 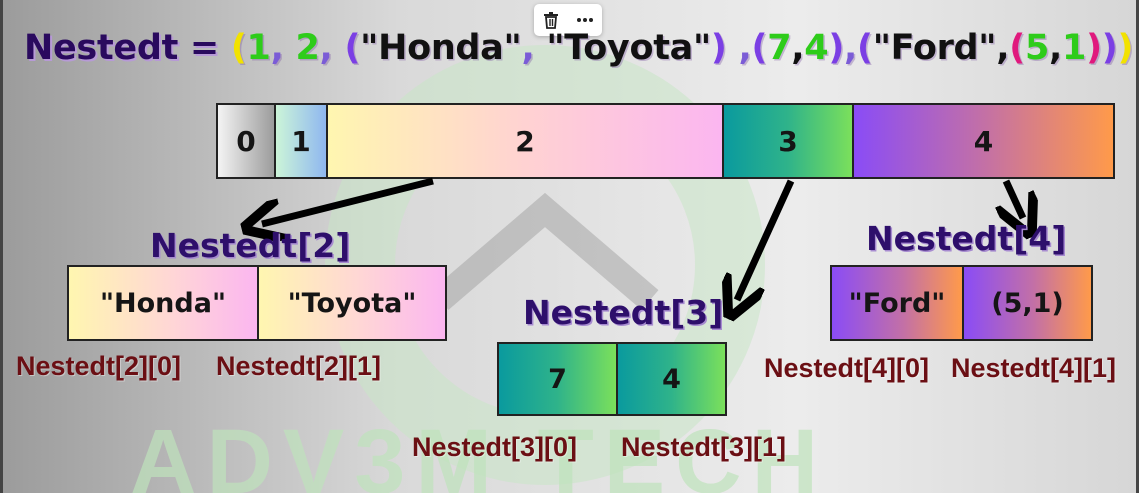 I want to click on nested3-cell-1: 4, so click(x=671, y=379).